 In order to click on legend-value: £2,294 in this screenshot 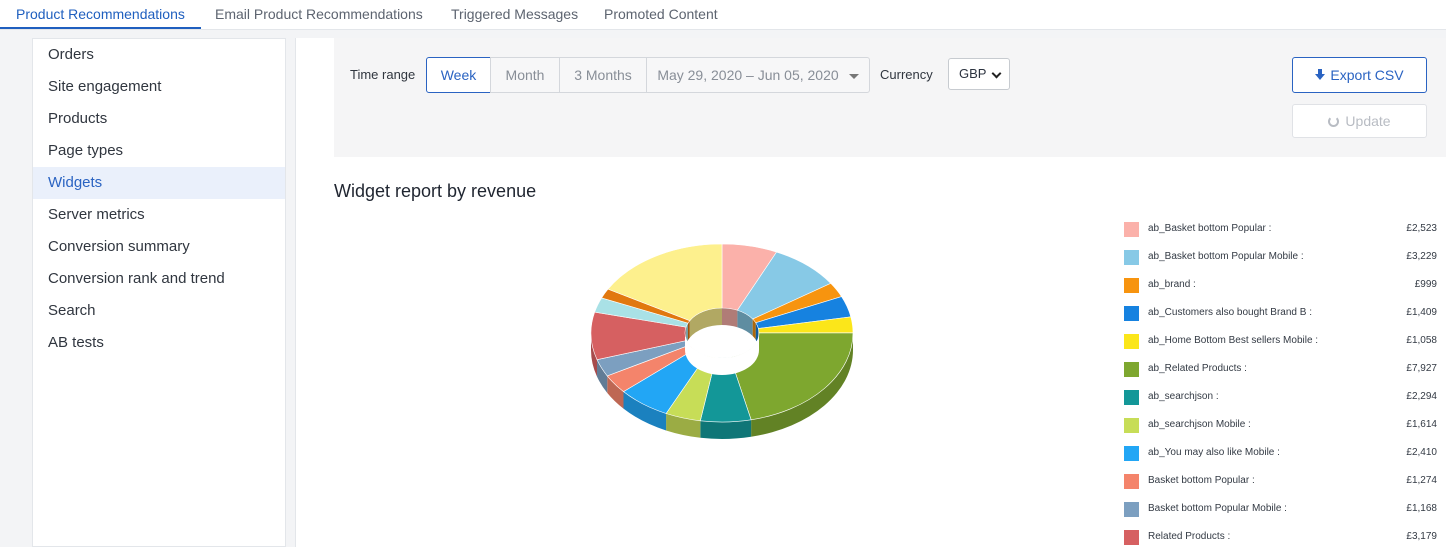, I will do `click(1421, 396)`.